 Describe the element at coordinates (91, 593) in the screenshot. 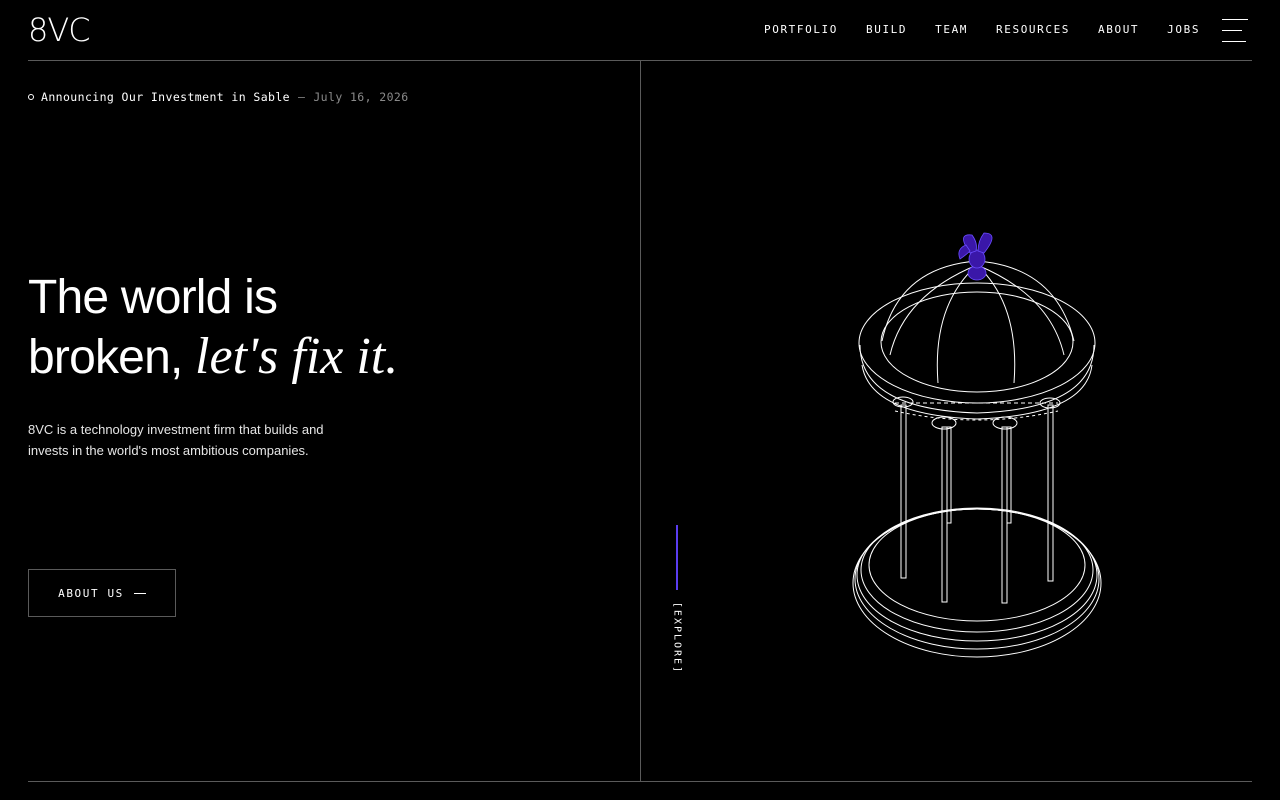

I see `about-us-label: ABOUT US` at that location.